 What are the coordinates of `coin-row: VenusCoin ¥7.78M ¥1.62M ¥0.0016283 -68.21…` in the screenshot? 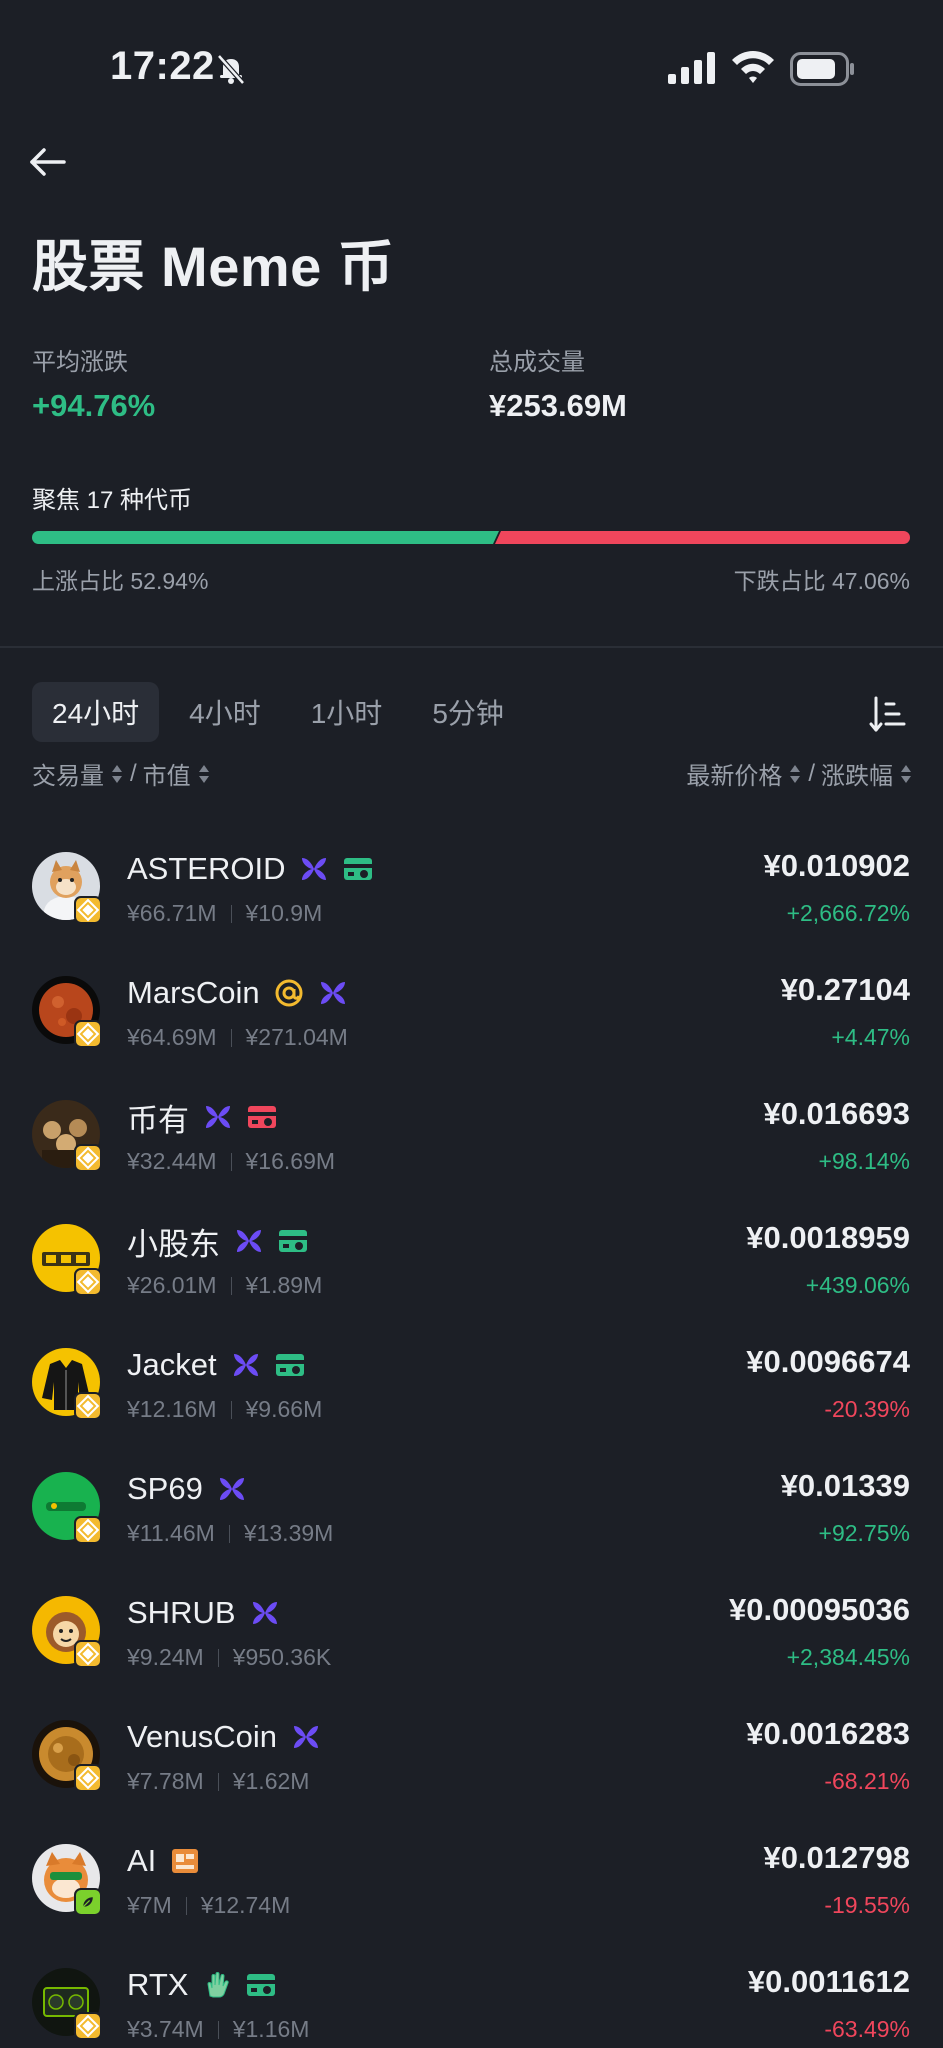 It's located at (471, 1750).